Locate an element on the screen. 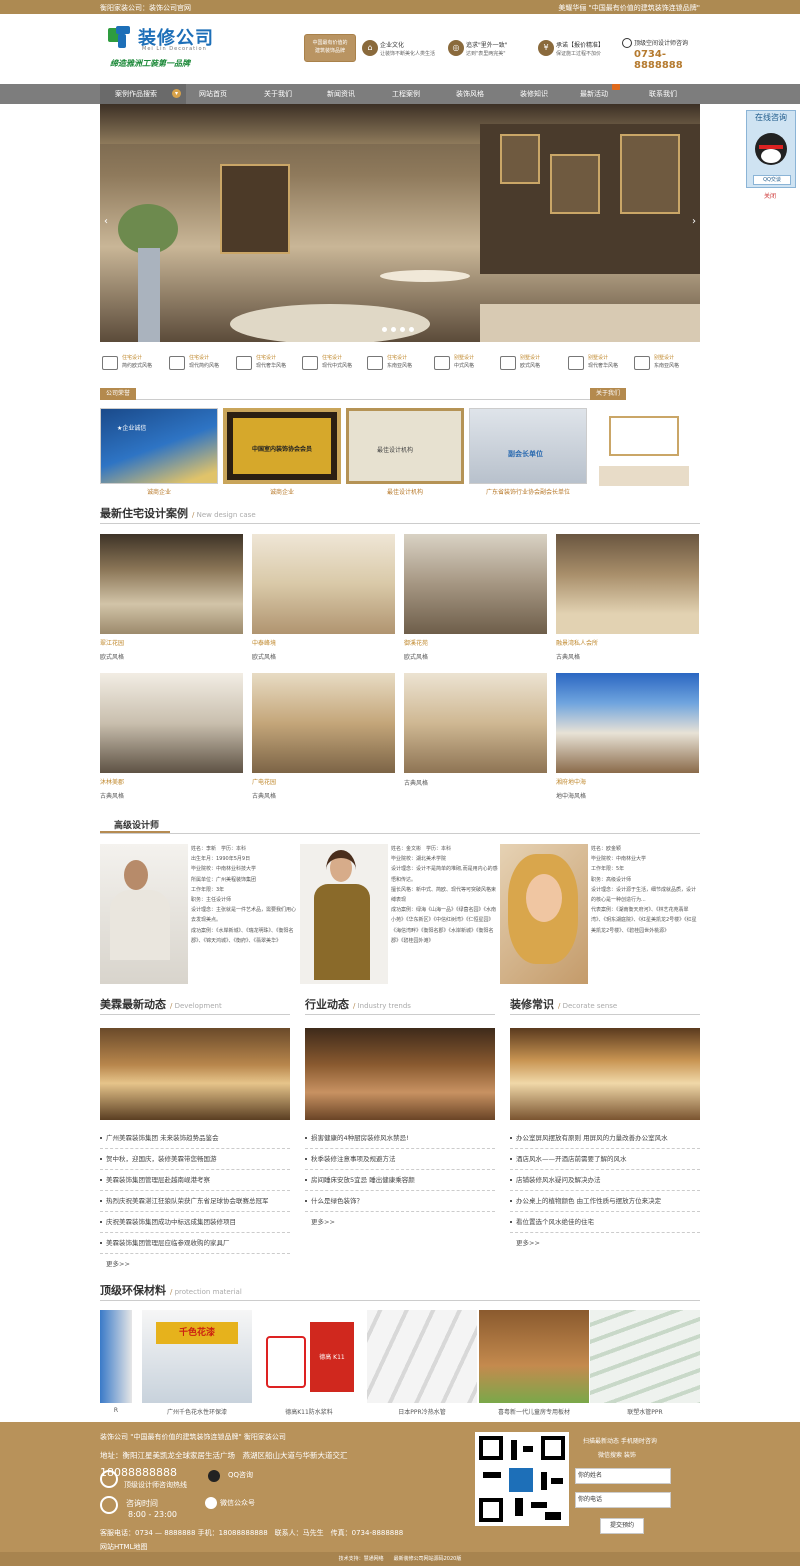 Image resolution: width=800 pixels, height=1566 pixels. material-caption: 日本PPR冷热水管 is located at coordinates (422, 1411).